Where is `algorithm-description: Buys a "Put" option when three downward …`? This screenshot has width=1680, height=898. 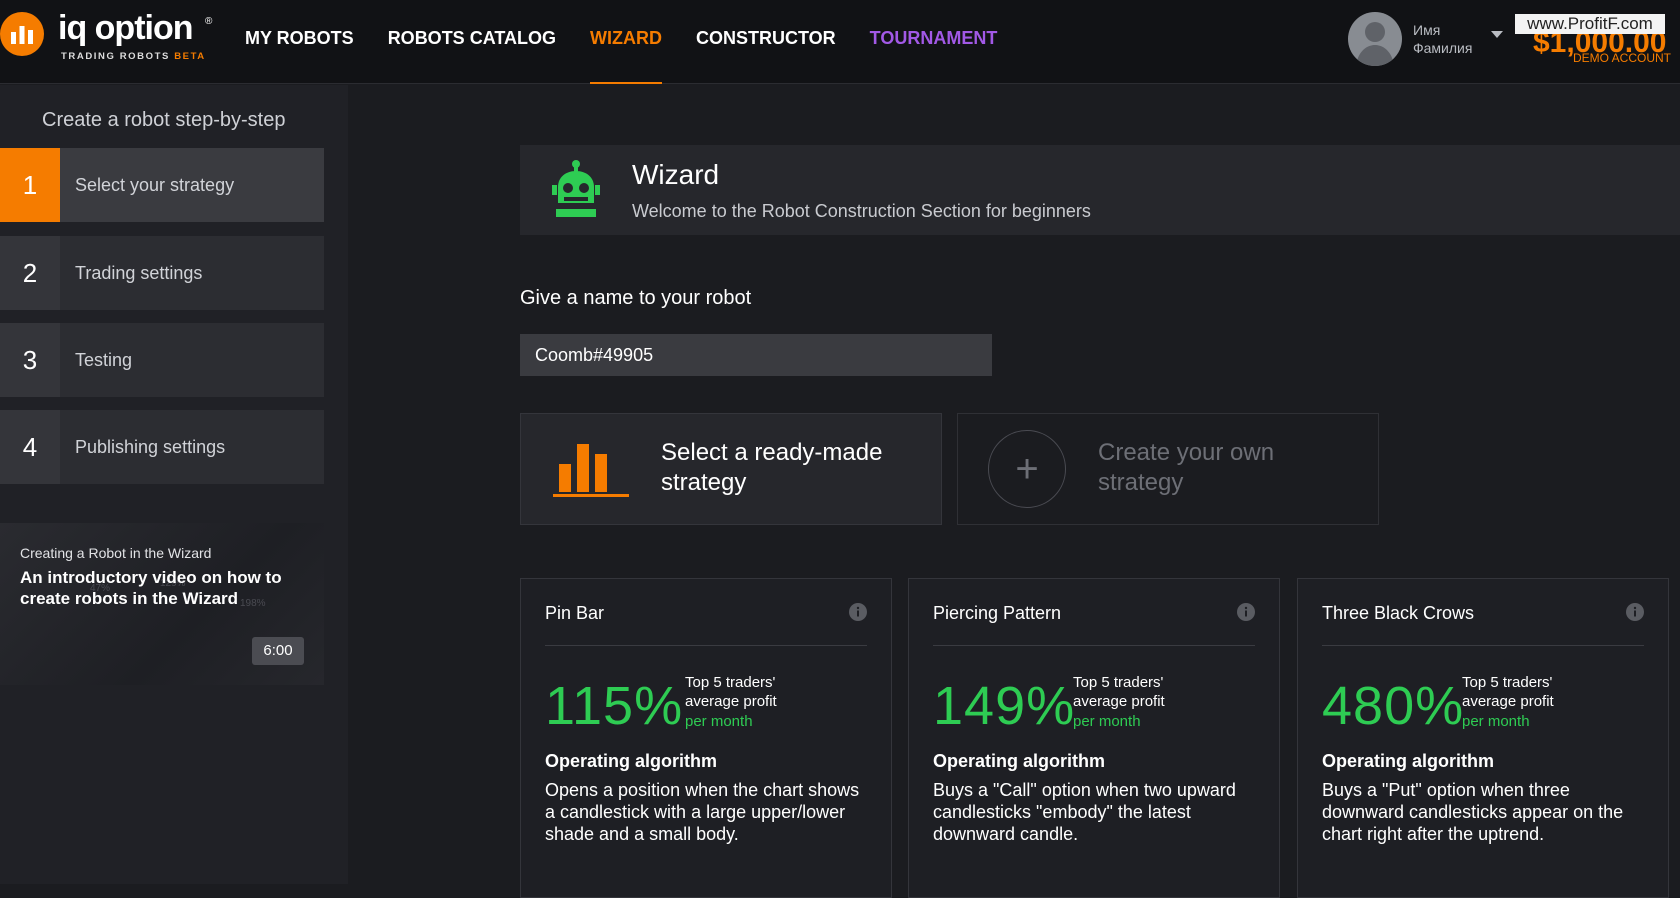
algorithm-description: Buys a "Put" option when three downward … is located at coordinates (1473, 812).